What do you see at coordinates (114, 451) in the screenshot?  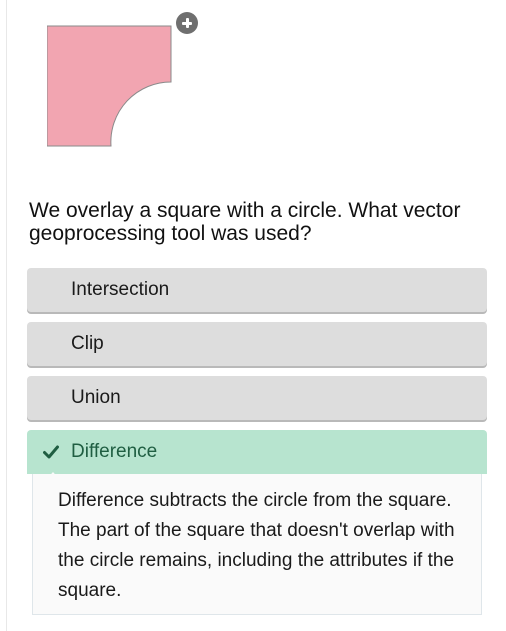 I see `answer-label: Difference` at bounding box center [114, 451].